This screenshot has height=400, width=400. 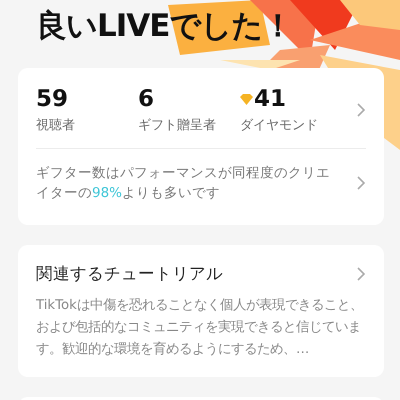 What do you see at coordinates (147, 99) in the screenshot?
I see `stat-value: 6` at bounding box center [147, 99].